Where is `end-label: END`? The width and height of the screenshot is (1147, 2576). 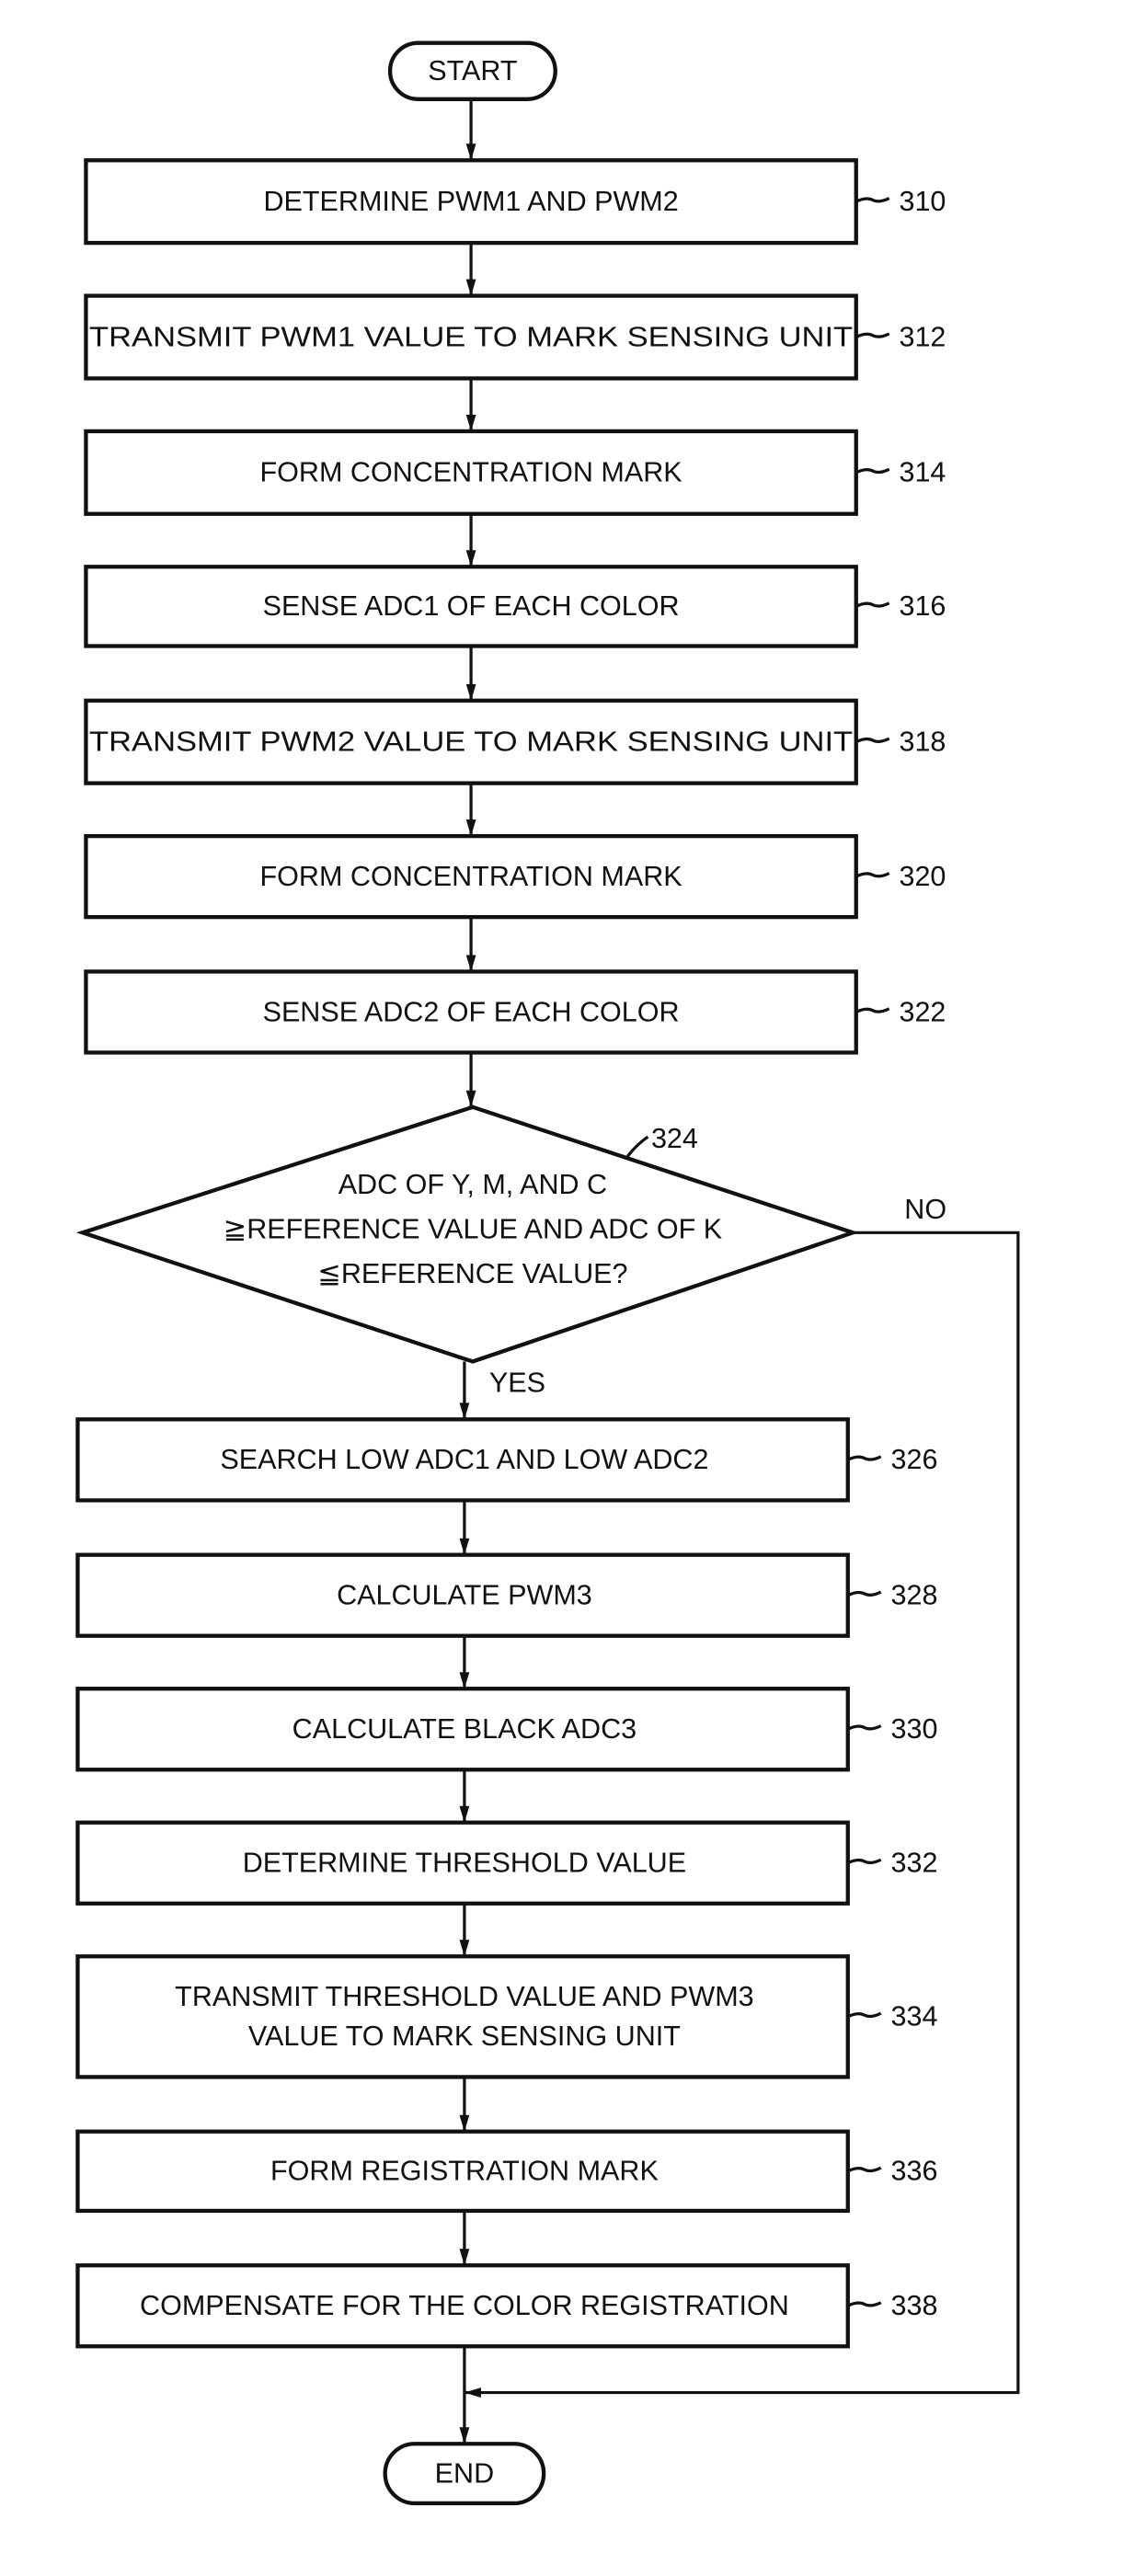
end-label: END is located at coordinates (464, 2473).